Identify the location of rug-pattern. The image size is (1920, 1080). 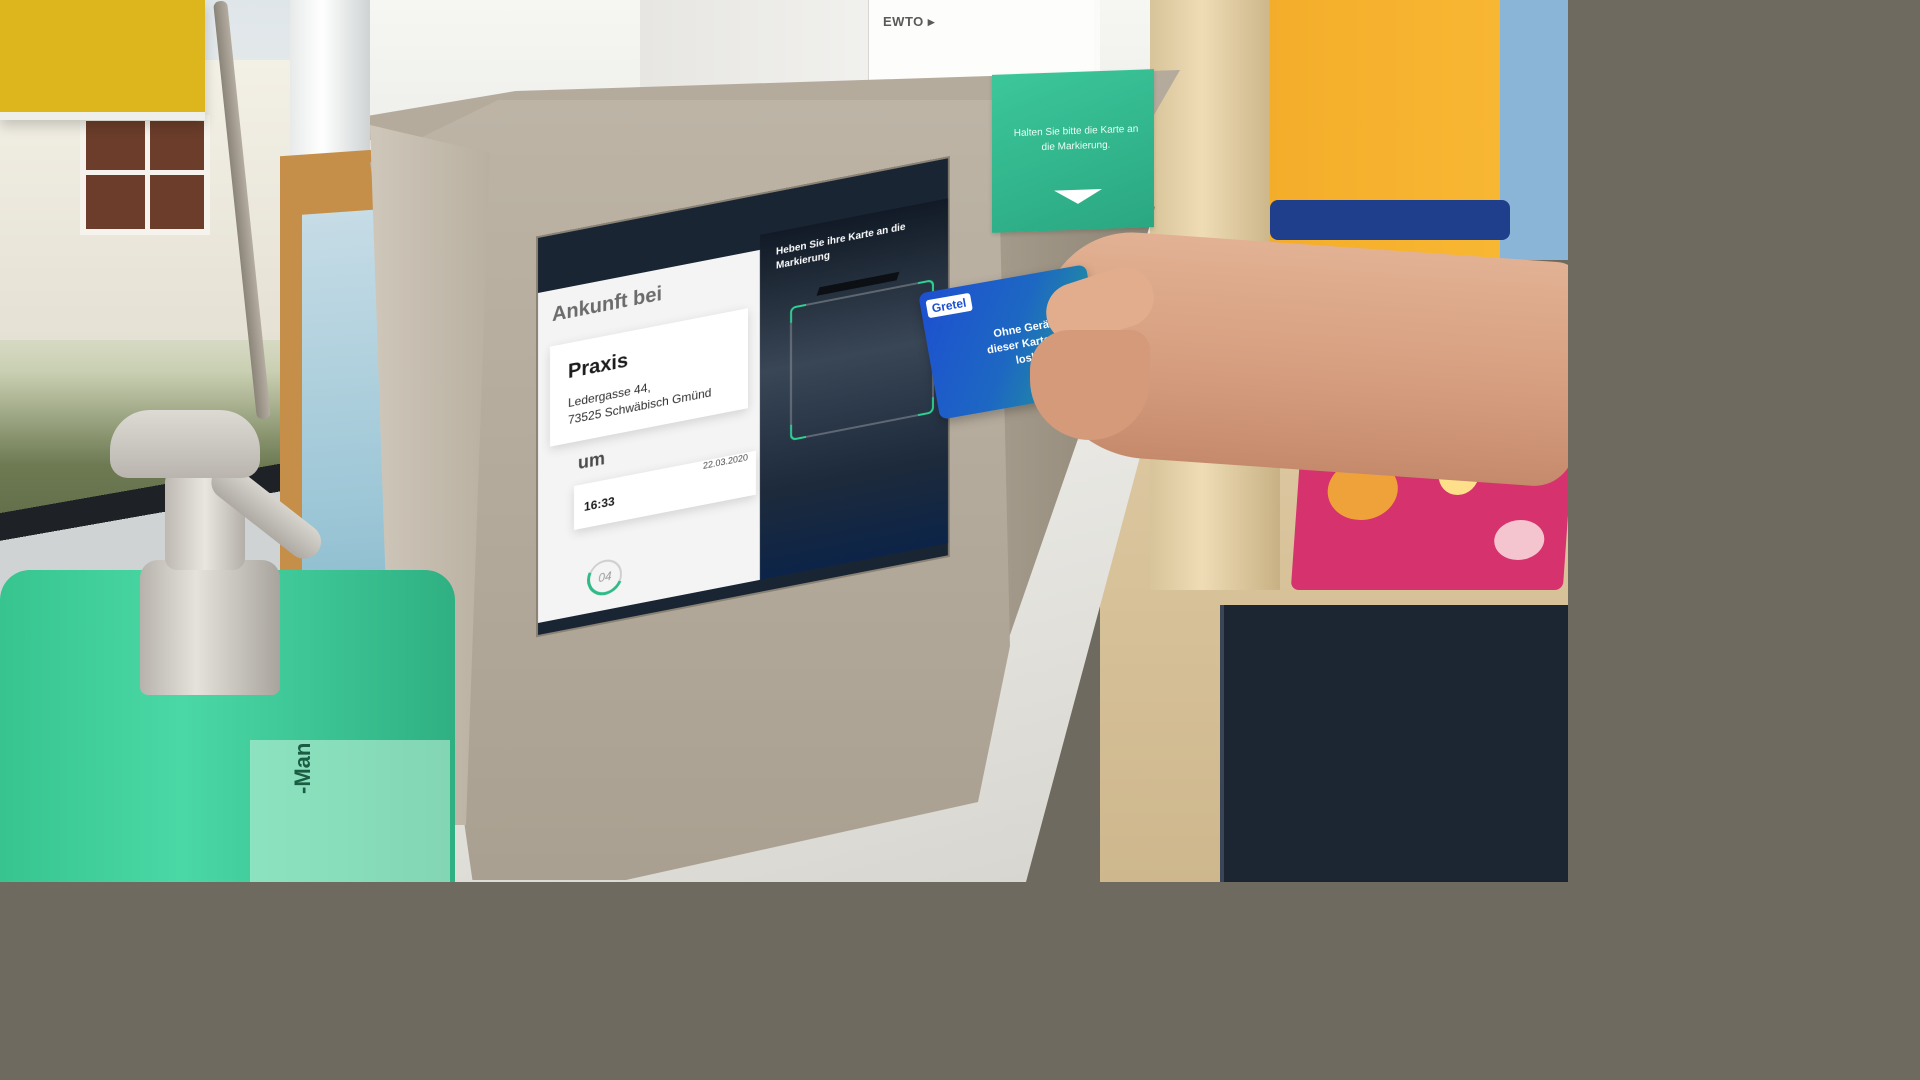
(1519, 540).